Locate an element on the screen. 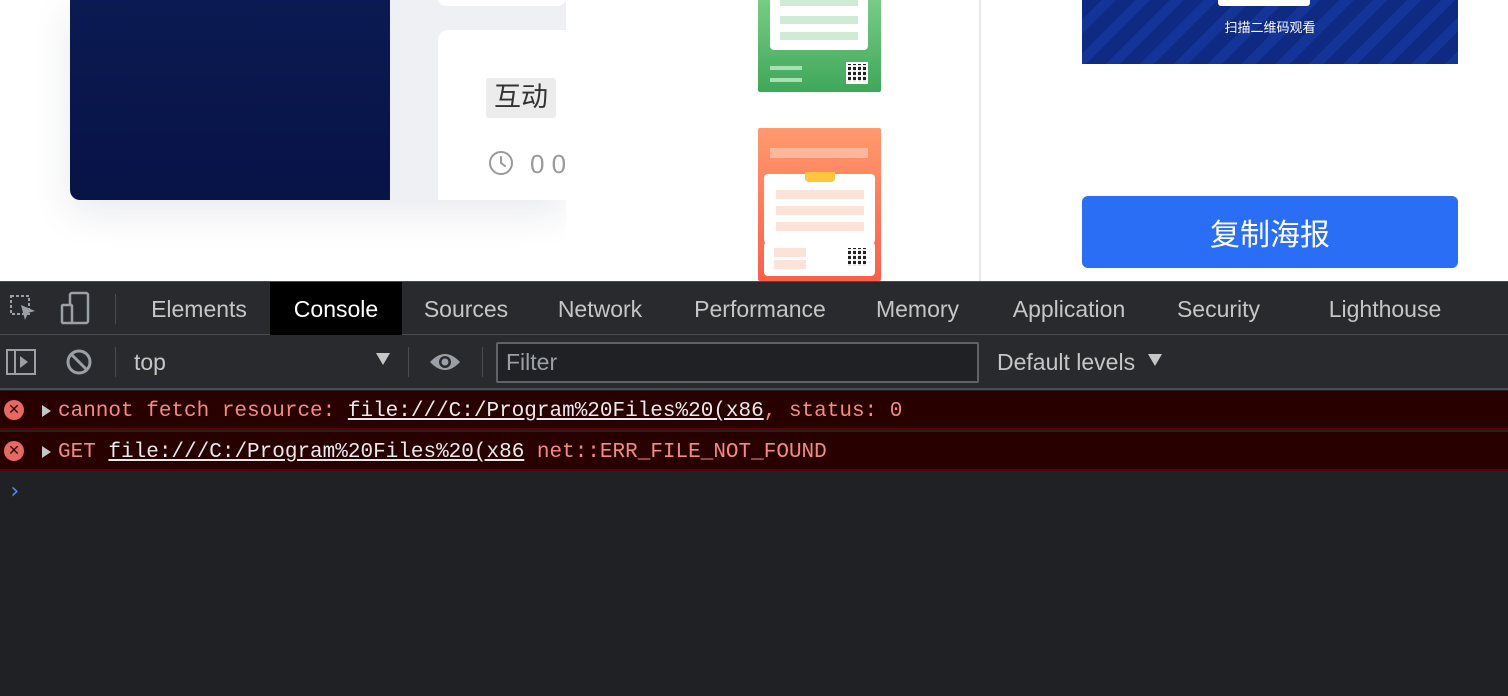  message-prefix: GET is located at coordinates (83, 452).